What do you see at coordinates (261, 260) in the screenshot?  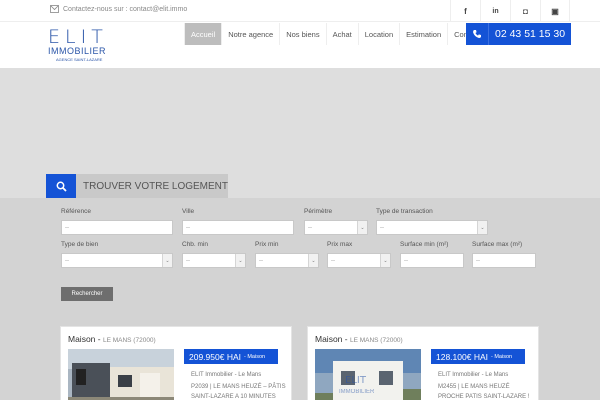 I see `prix-min-value: --` at bounding box center [261, 260].